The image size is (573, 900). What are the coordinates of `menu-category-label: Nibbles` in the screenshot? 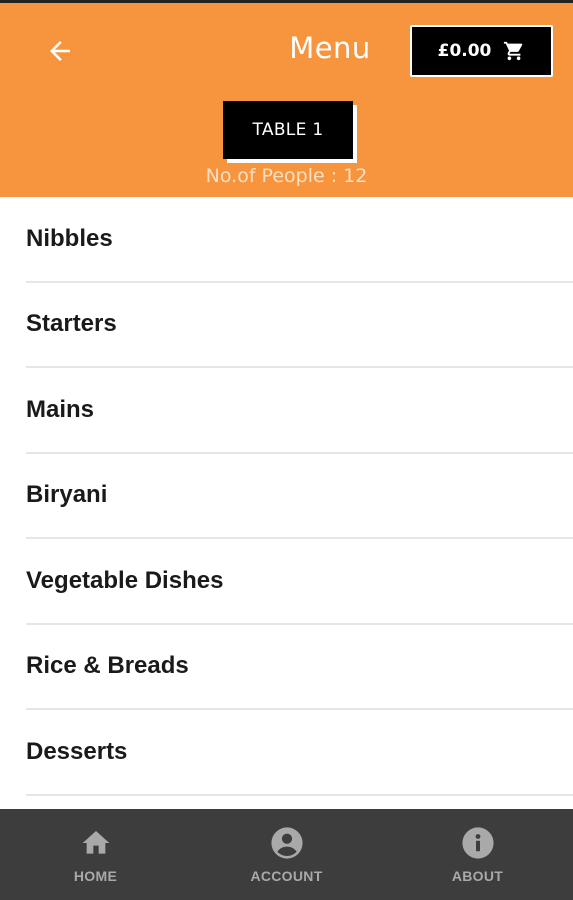 It's located at (69, 238).